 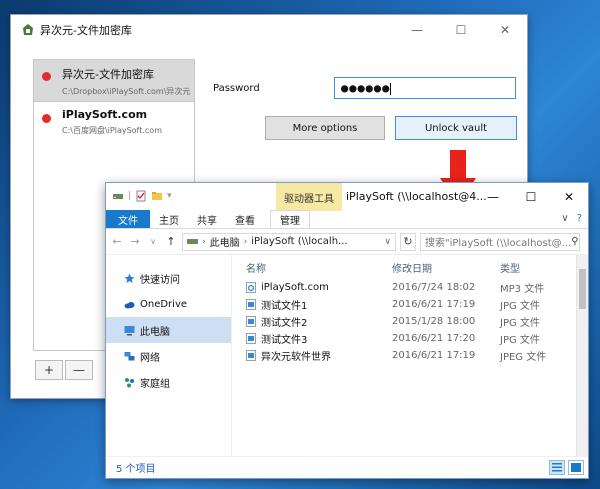 What do you see at coordinates (446, 287) in the screenshot?
I see `file-date: 2016/7/24 18:02` at bounding box center [446, 287].